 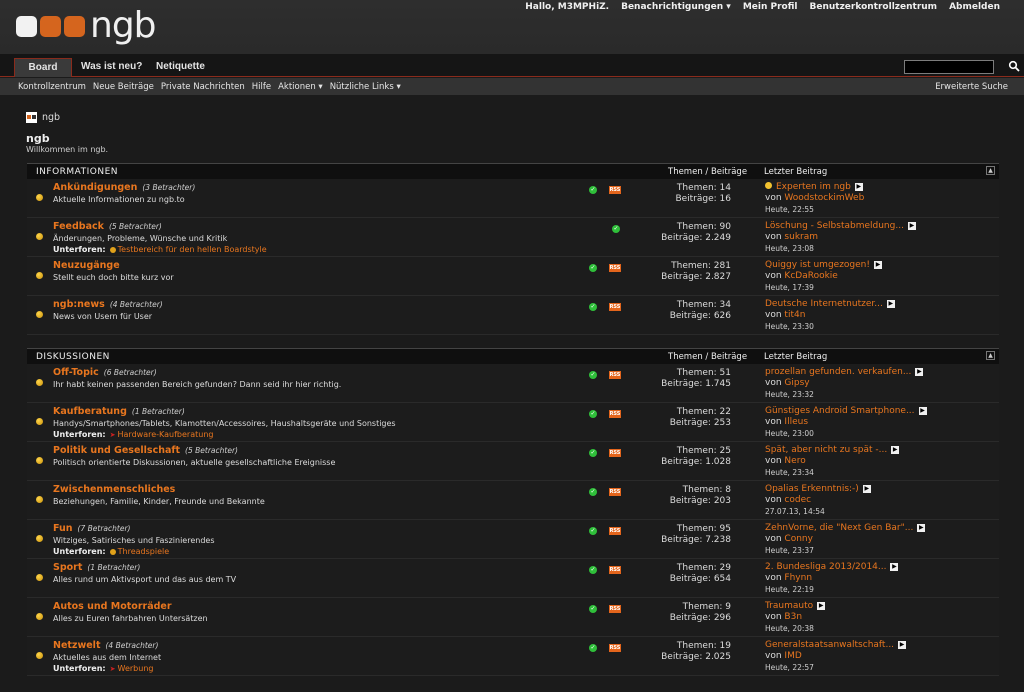 What do you see at coordinates (43, 67) in the screenshot?
I see `tab-board: Board` at bounding box center [43, 67].